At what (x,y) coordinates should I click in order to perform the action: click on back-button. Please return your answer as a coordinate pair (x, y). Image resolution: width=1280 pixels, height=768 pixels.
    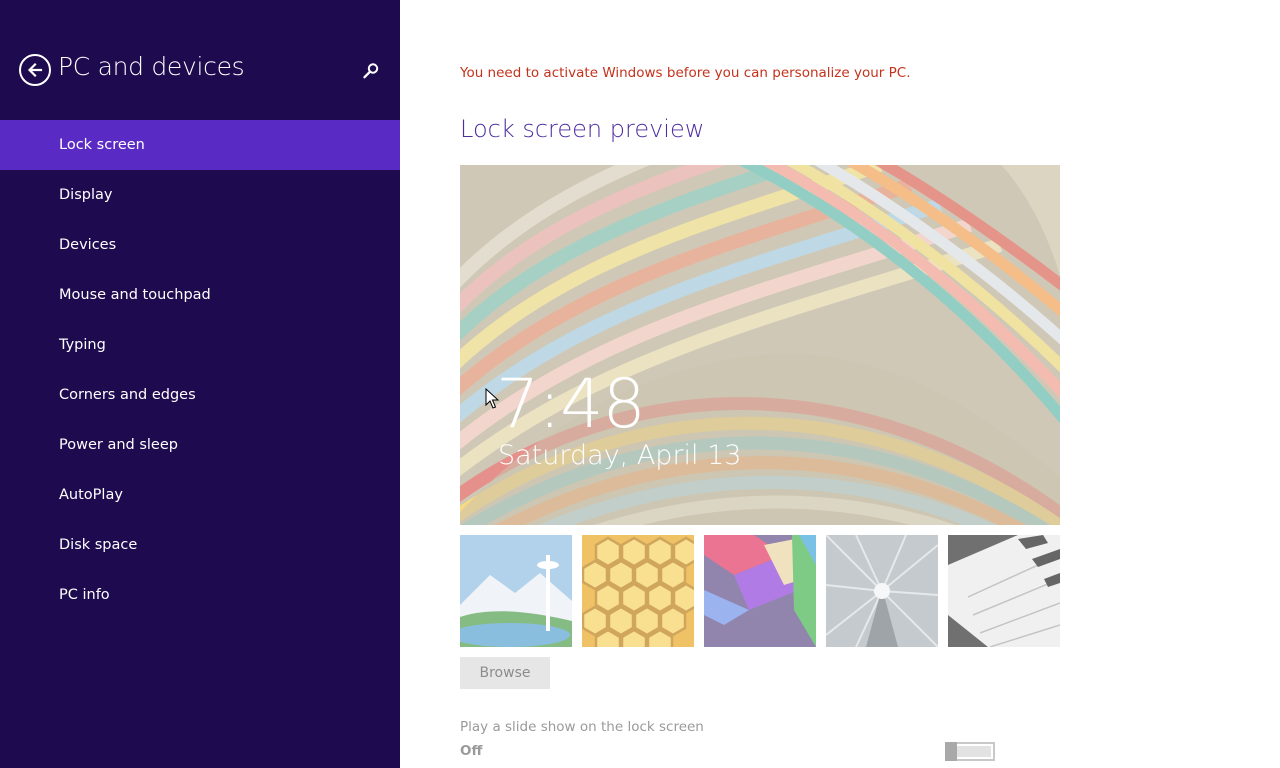
    Looking at the image, I should click on (35, 70).